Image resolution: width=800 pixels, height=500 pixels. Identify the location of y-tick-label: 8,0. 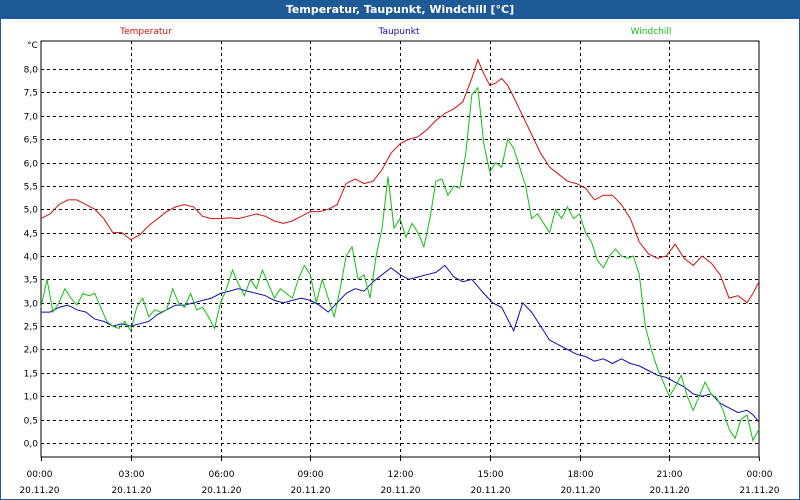
(31, 71).